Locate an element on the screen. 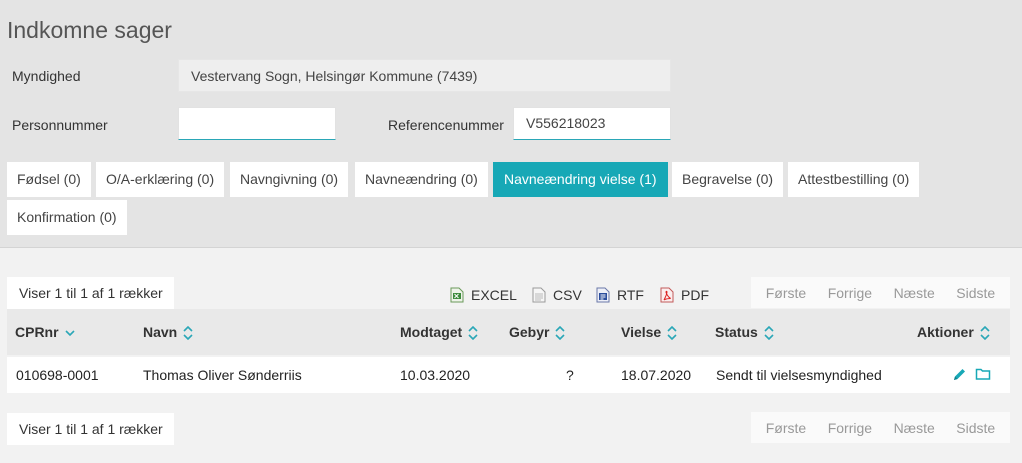 The height and width of the screenshot is (463, 1022). cell-cpr: 010698-0001 is located at coordinates (57, 375).